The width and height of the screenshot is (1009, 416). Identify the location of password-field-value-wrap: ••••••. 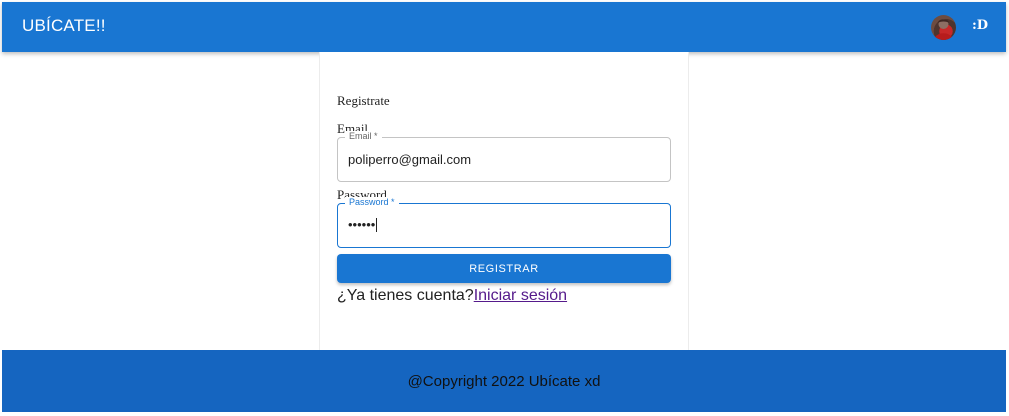
(363, 224).